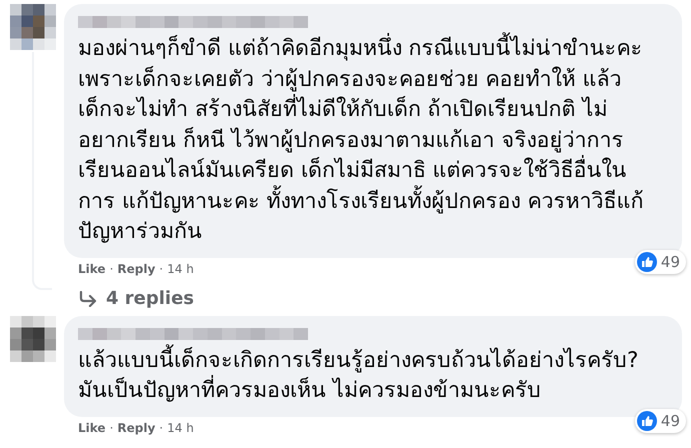 This screenshot has height=448, width=691. Describe the element at coordinates (365, 376) in the screenshot. I see `comment-text: แล้วแบบนี้เด็กจะเกิดการเรียนรู้อย่างครบถ้วนได้อย่างไรครับ? มันเป็นปัญหาที่ควรมองเห็น ไม่ควรมองข้ามนะครับ` at that location.